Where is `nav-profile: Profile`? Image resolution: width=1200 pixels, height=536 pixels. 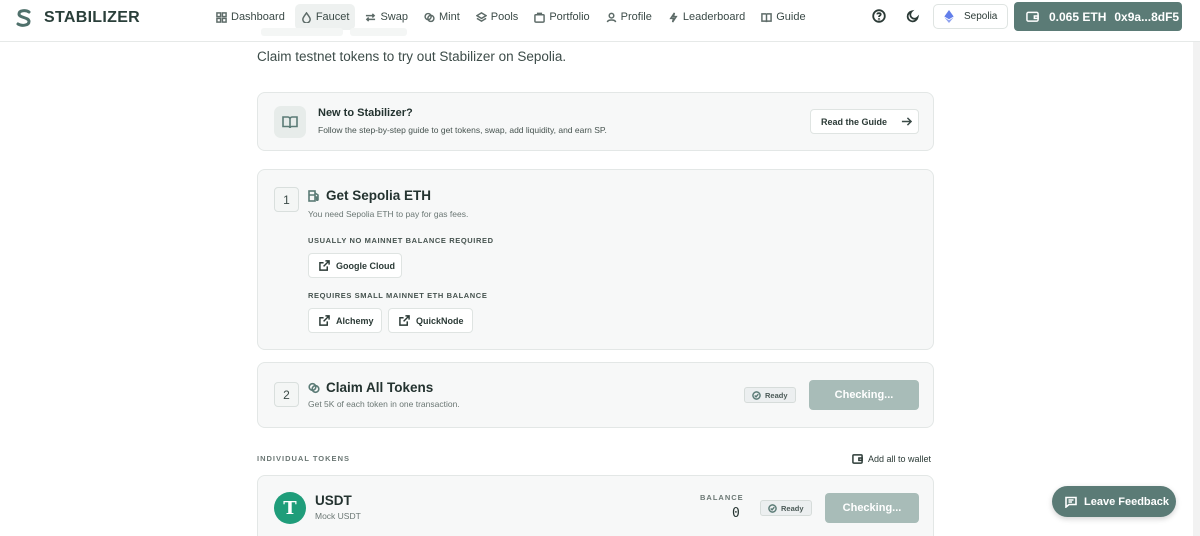
nav-profile: Profile is located at coordinates (629, 17).